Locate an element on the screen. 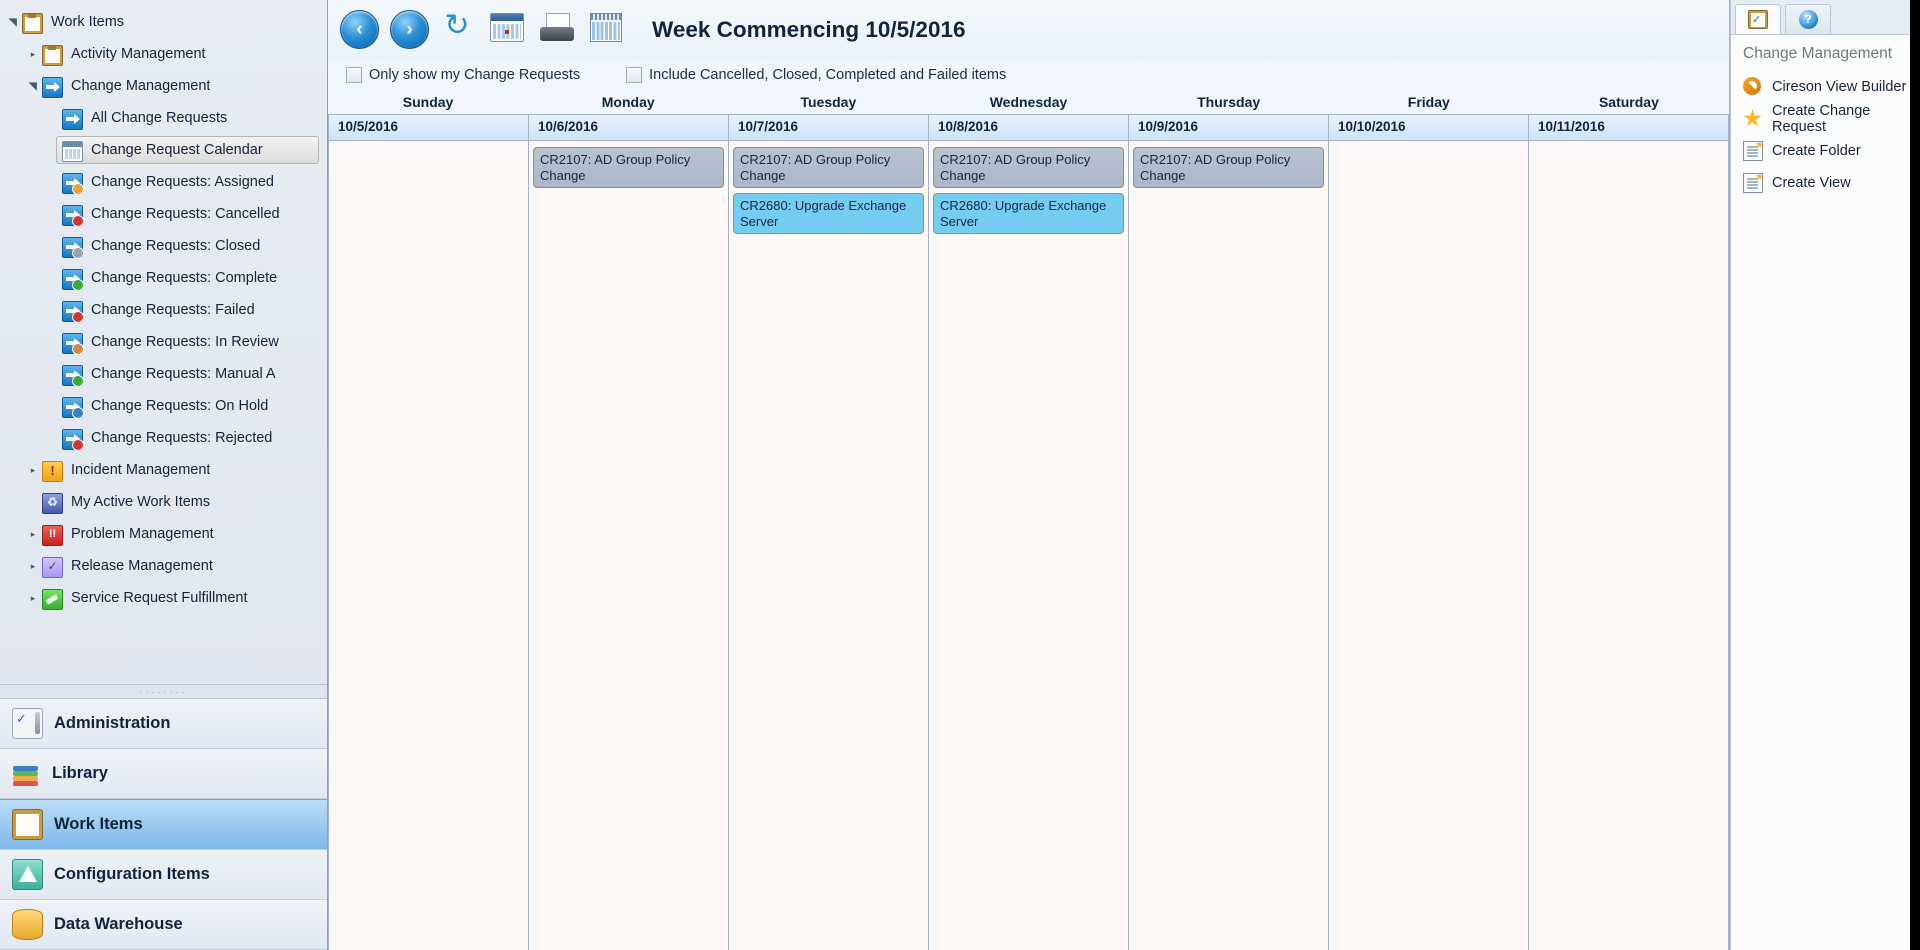 This screenshot has height=950, width=1920. tree-item-change-requests-closed: Change Requests: Closed is located at coordinates (163, 246).